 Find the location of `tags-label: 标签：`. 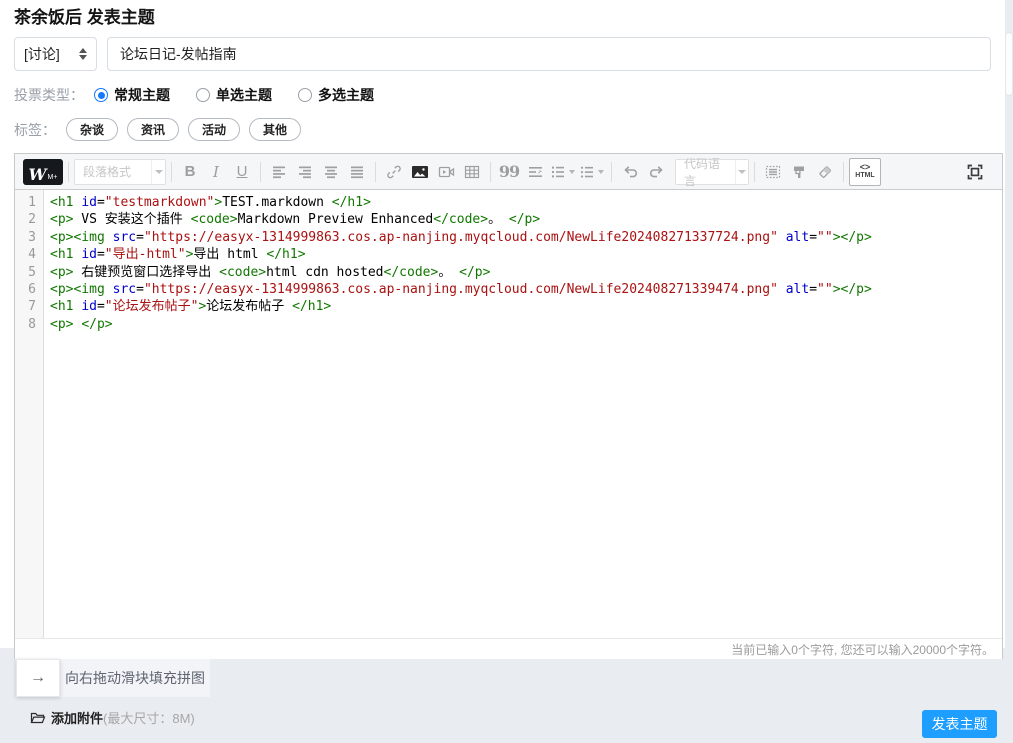

tags-label: 标签： is located at coordinates (35, 129).